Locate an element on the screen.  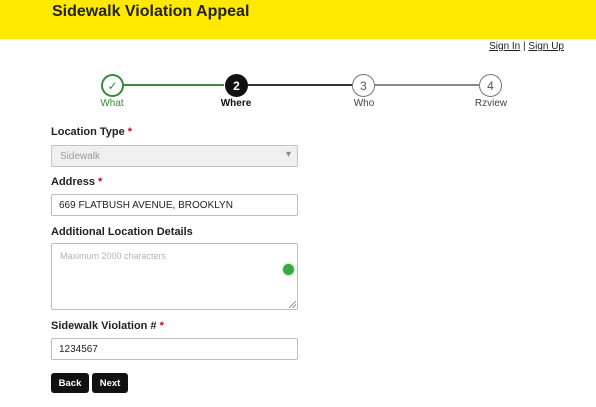
page-title: Sidewalk Violation Appeal is located at coordinates (151, 11).